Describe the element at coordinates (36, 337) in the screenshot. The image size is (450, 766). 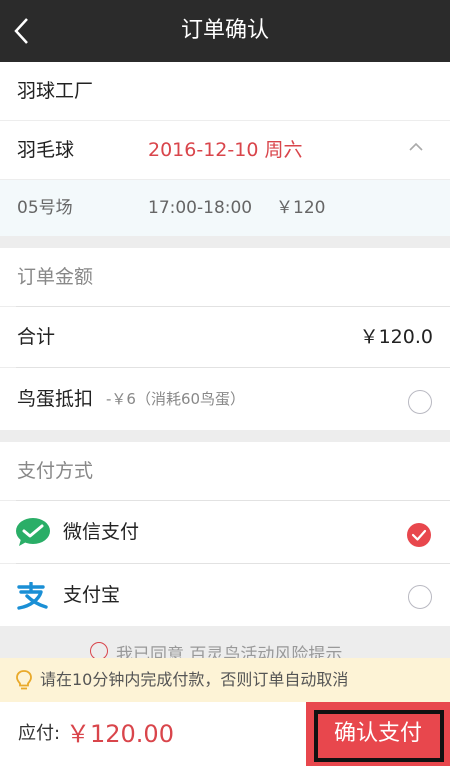
I see `total-label: 合计` at that location.